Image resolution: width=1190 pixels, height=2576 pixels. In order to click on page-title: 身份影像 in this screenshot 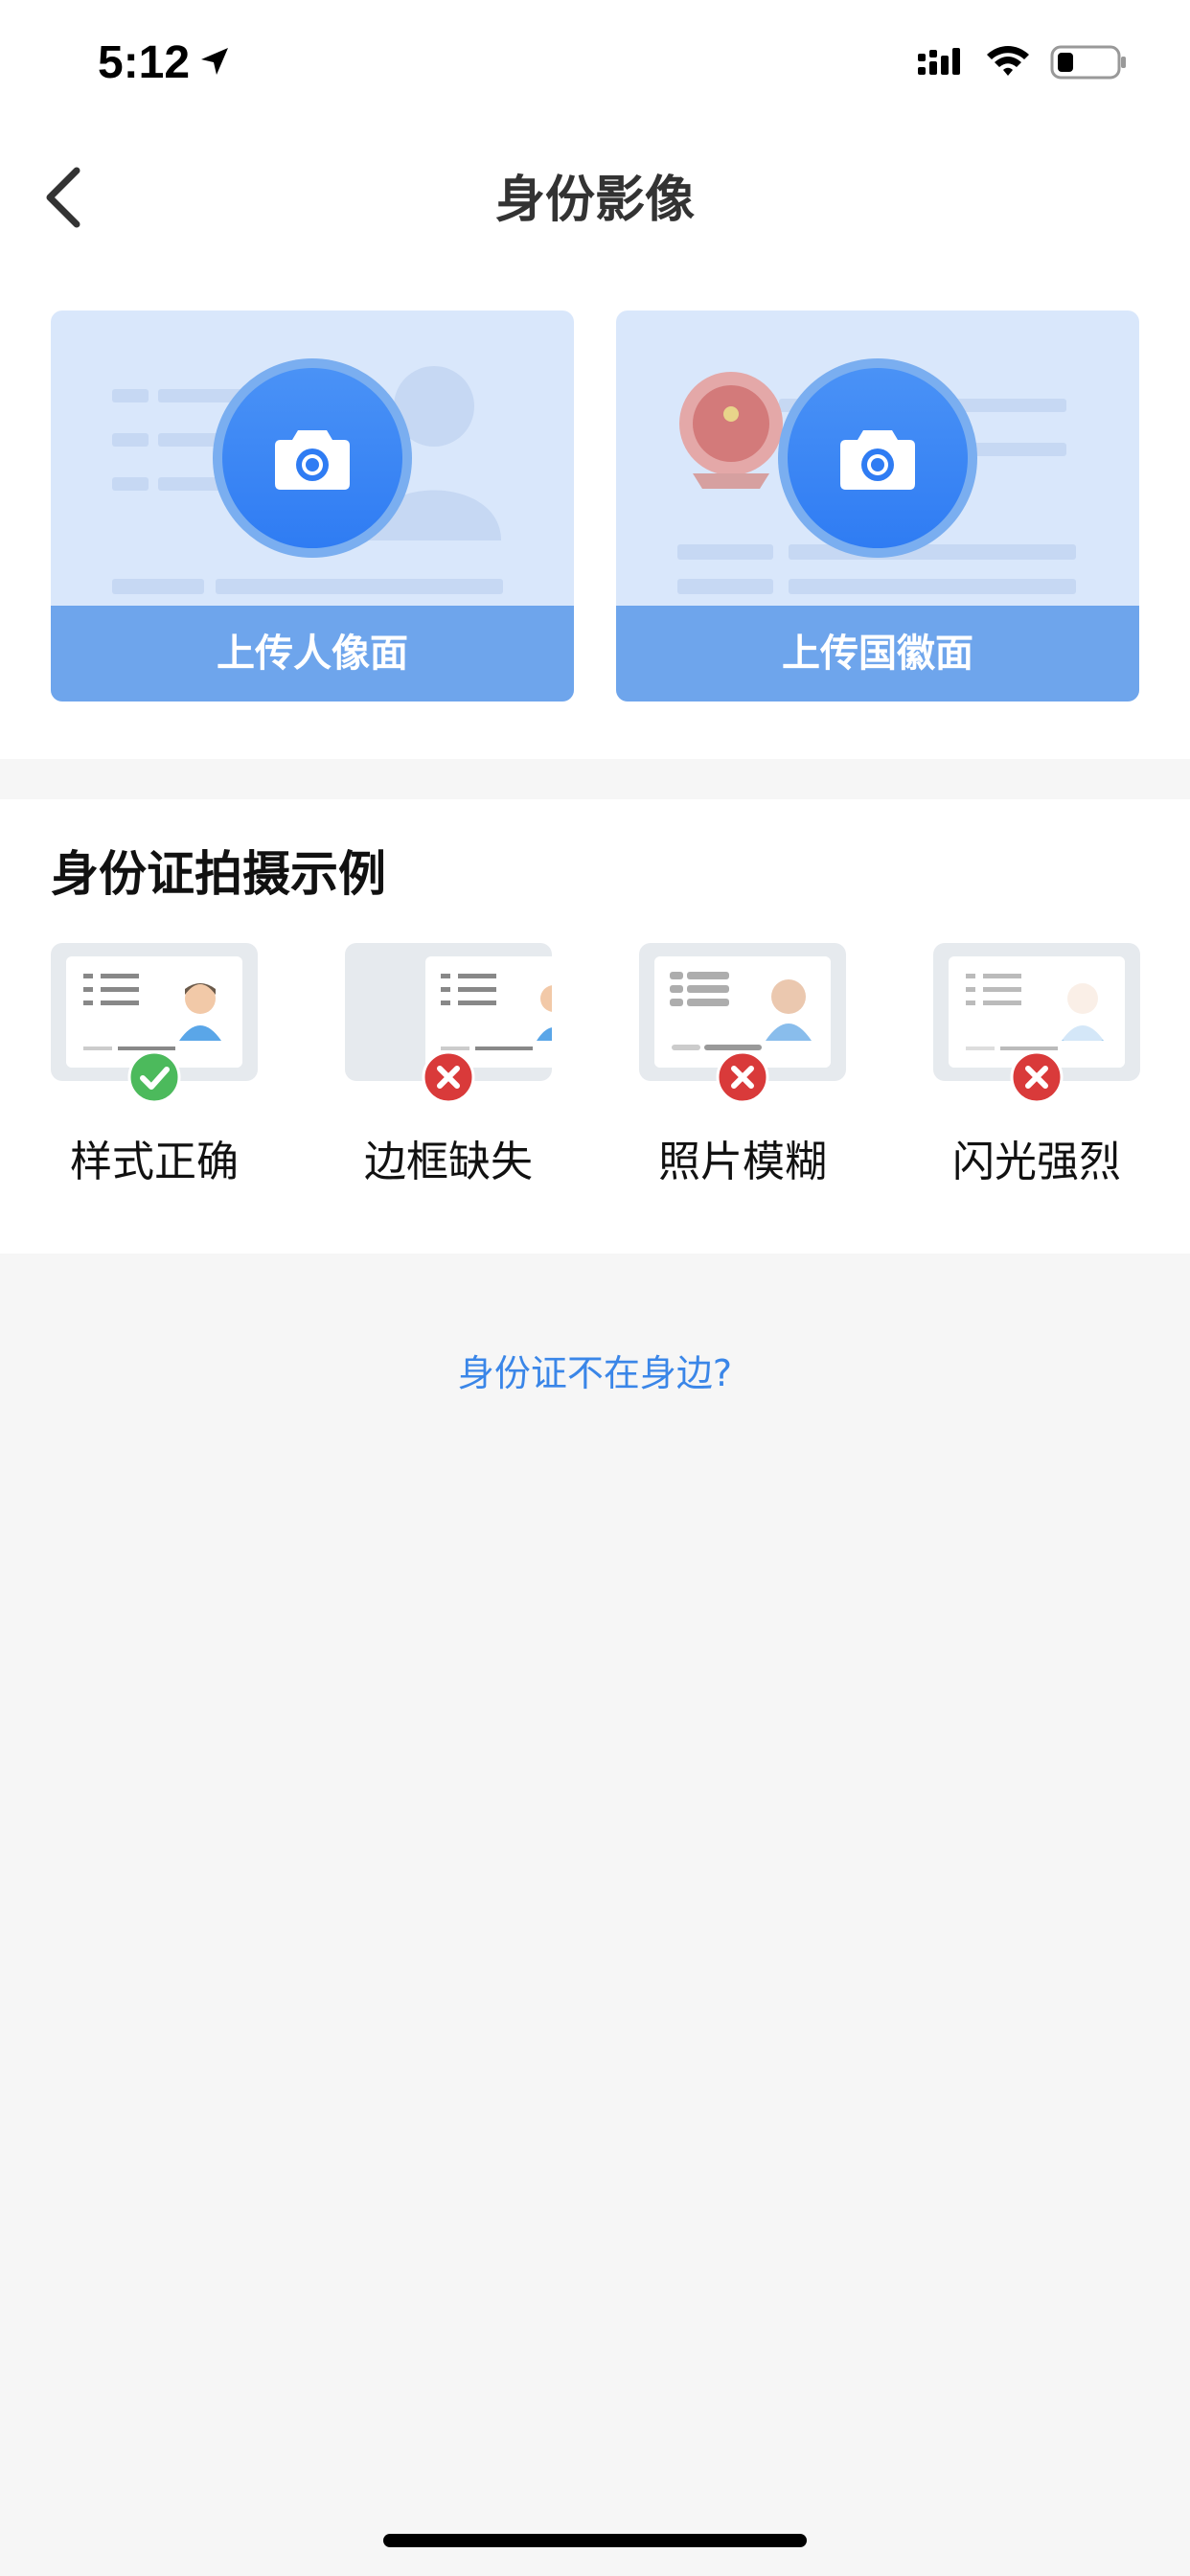, I will do `click(594, 200)`.